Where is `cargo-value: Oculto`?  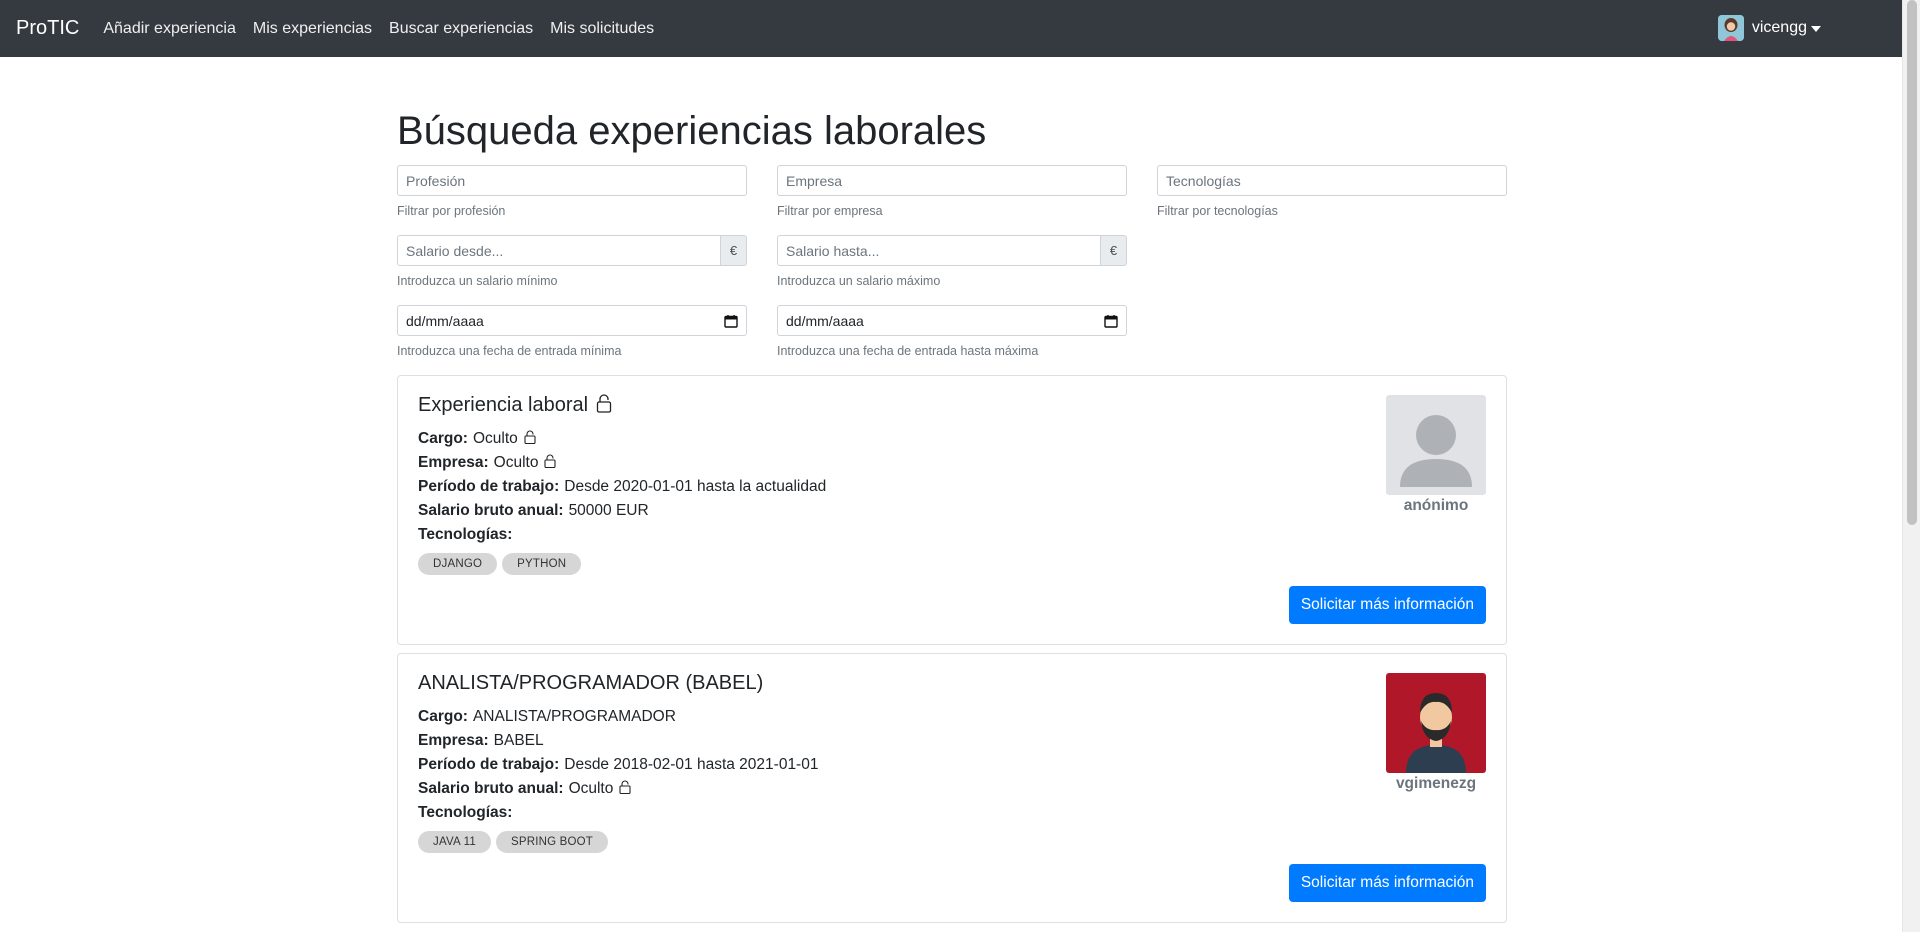
cargo-value: Oculto is located at coordinates (495, 438).